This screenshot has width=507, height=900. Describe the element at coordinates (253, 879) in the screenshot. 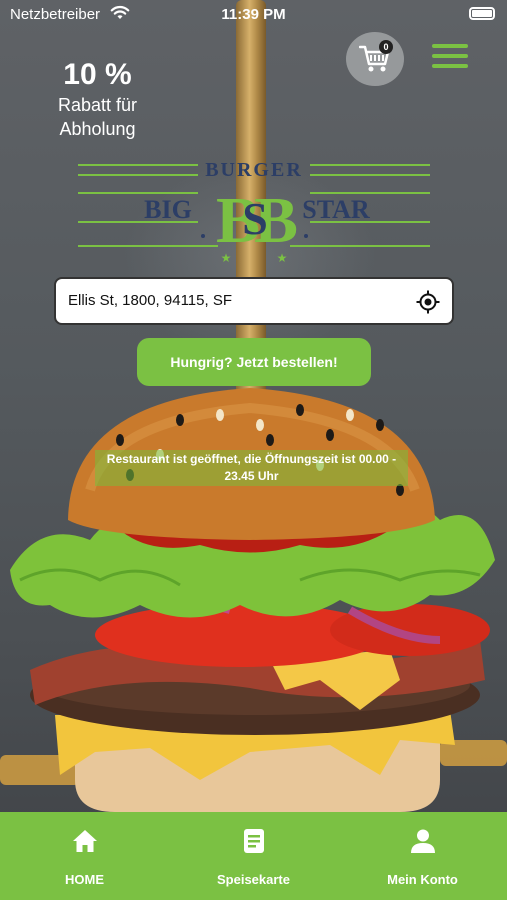

I see `tab-menu-card-label: Speisekarte` at that location.